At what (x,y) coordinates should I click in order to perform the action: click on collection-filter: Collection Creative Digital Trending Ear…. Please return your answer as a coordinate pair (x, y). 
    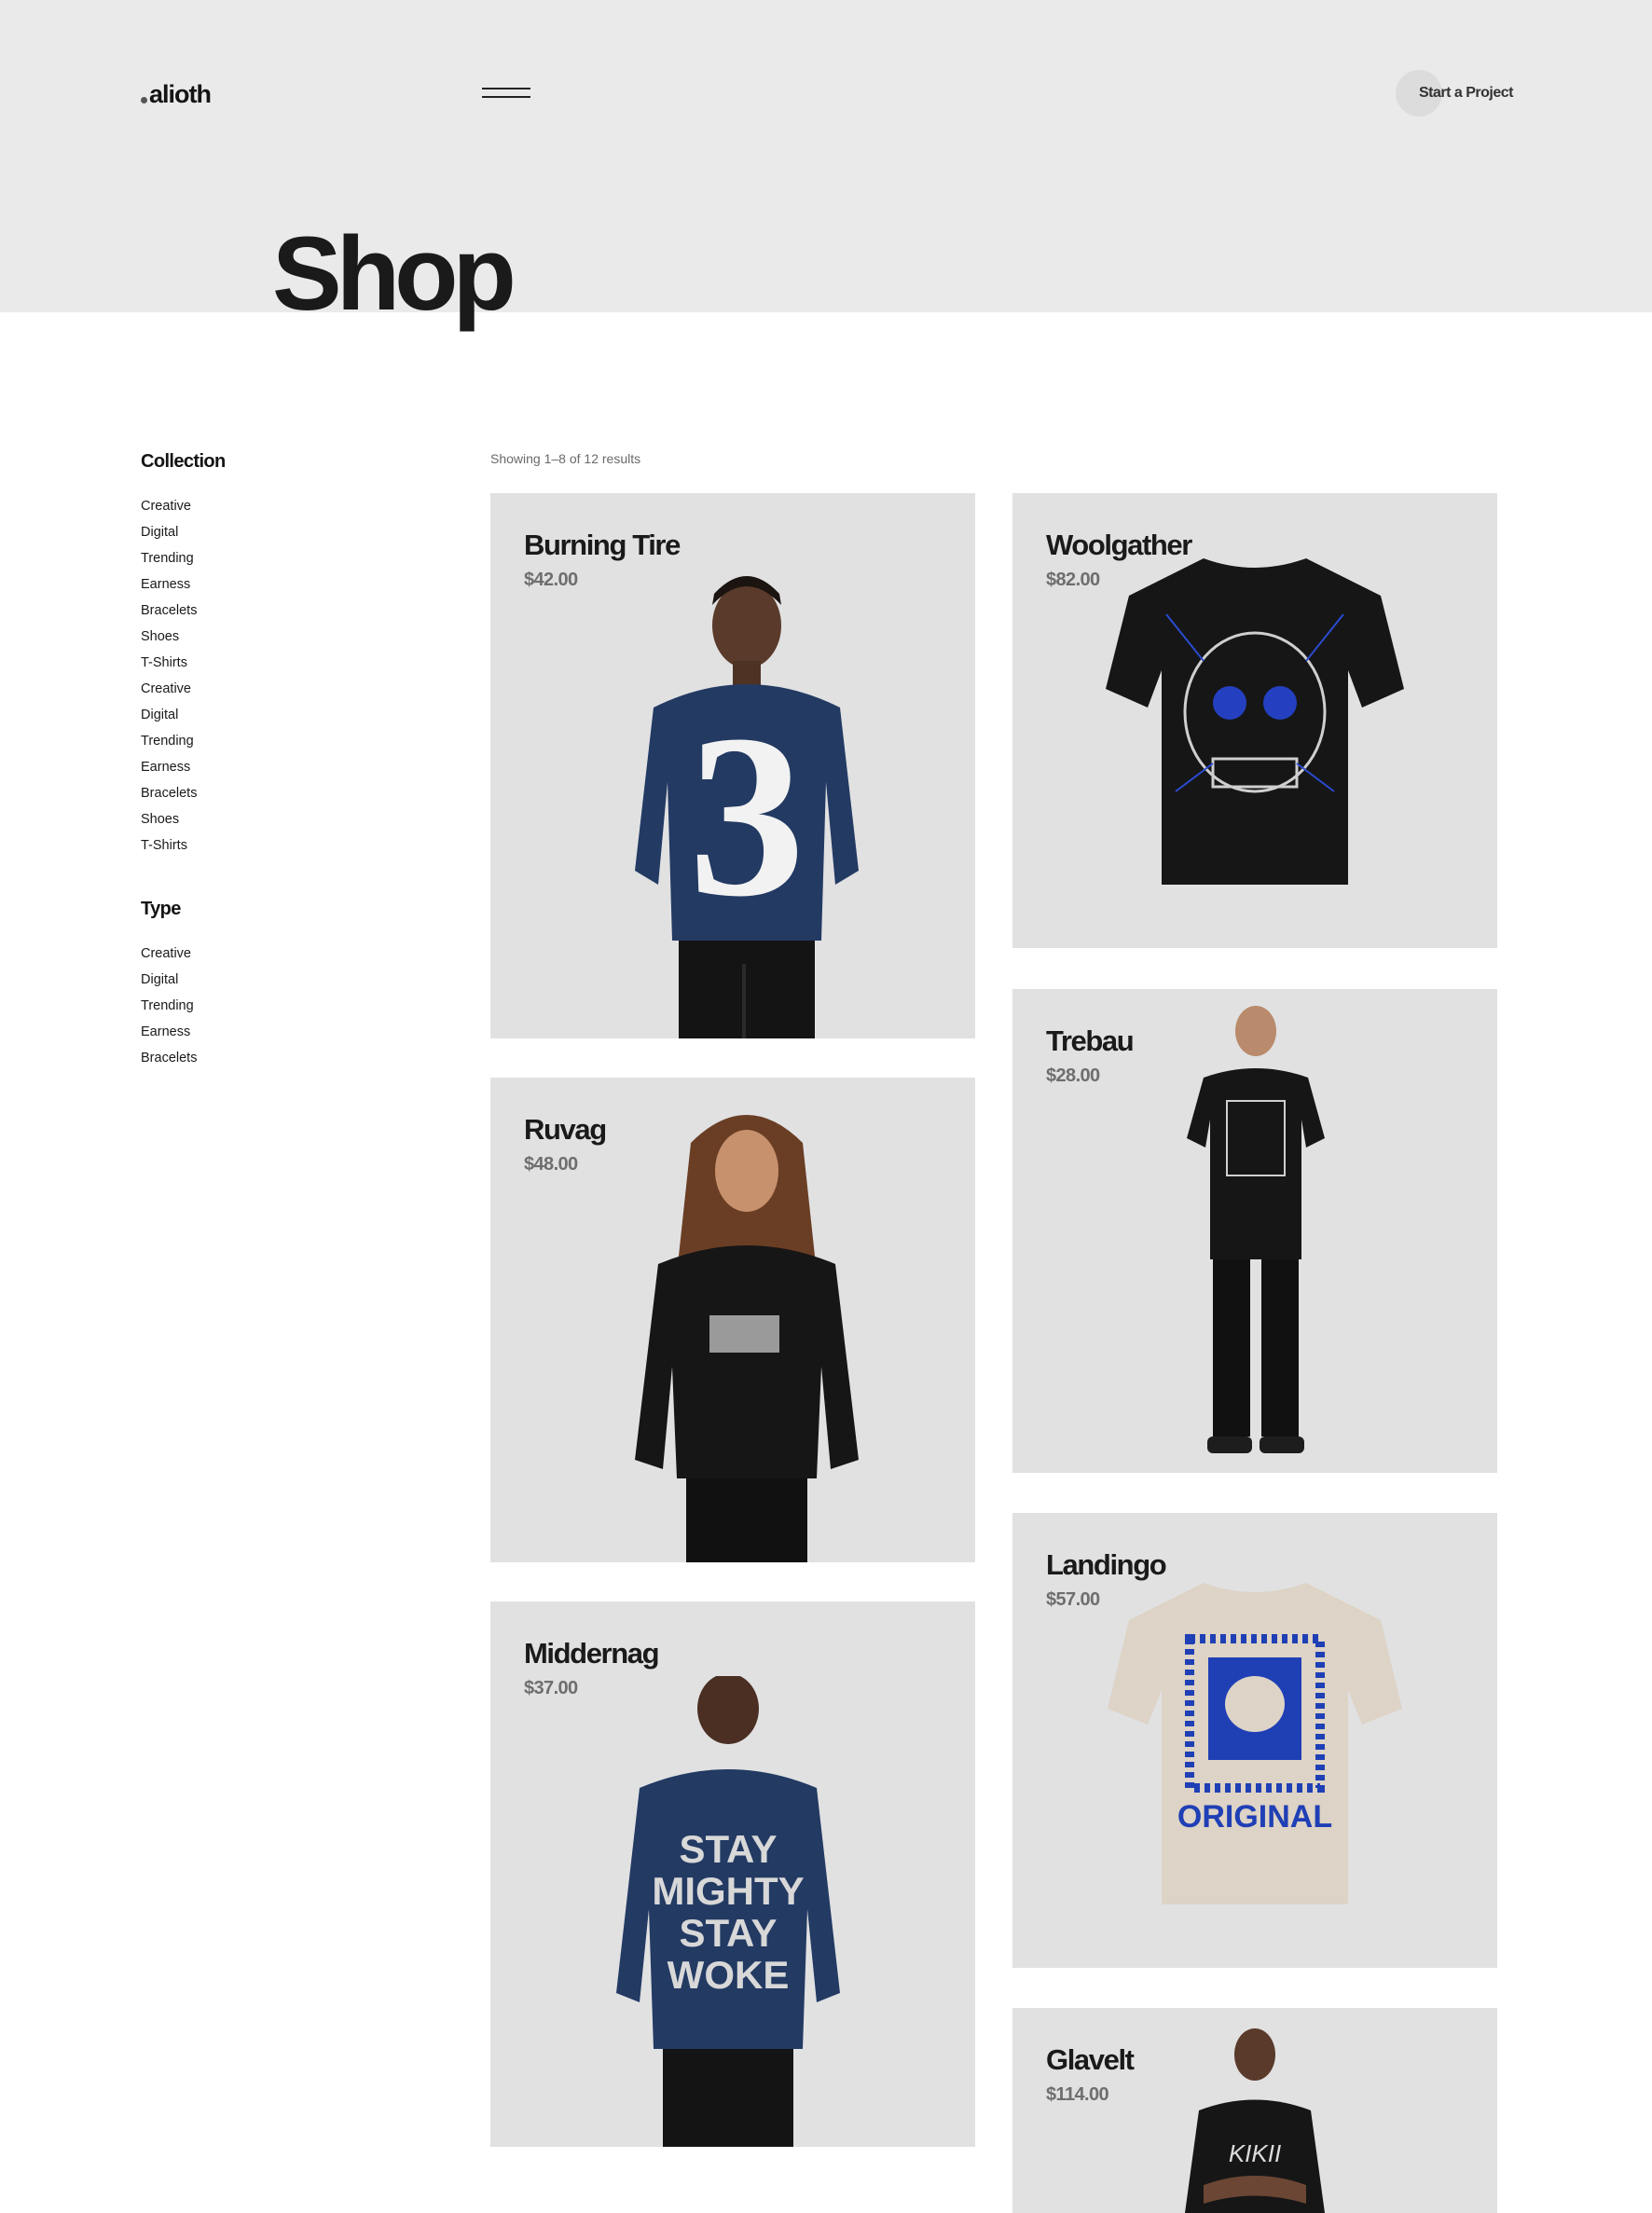
    Looking at the image, I should click on (280, 655).